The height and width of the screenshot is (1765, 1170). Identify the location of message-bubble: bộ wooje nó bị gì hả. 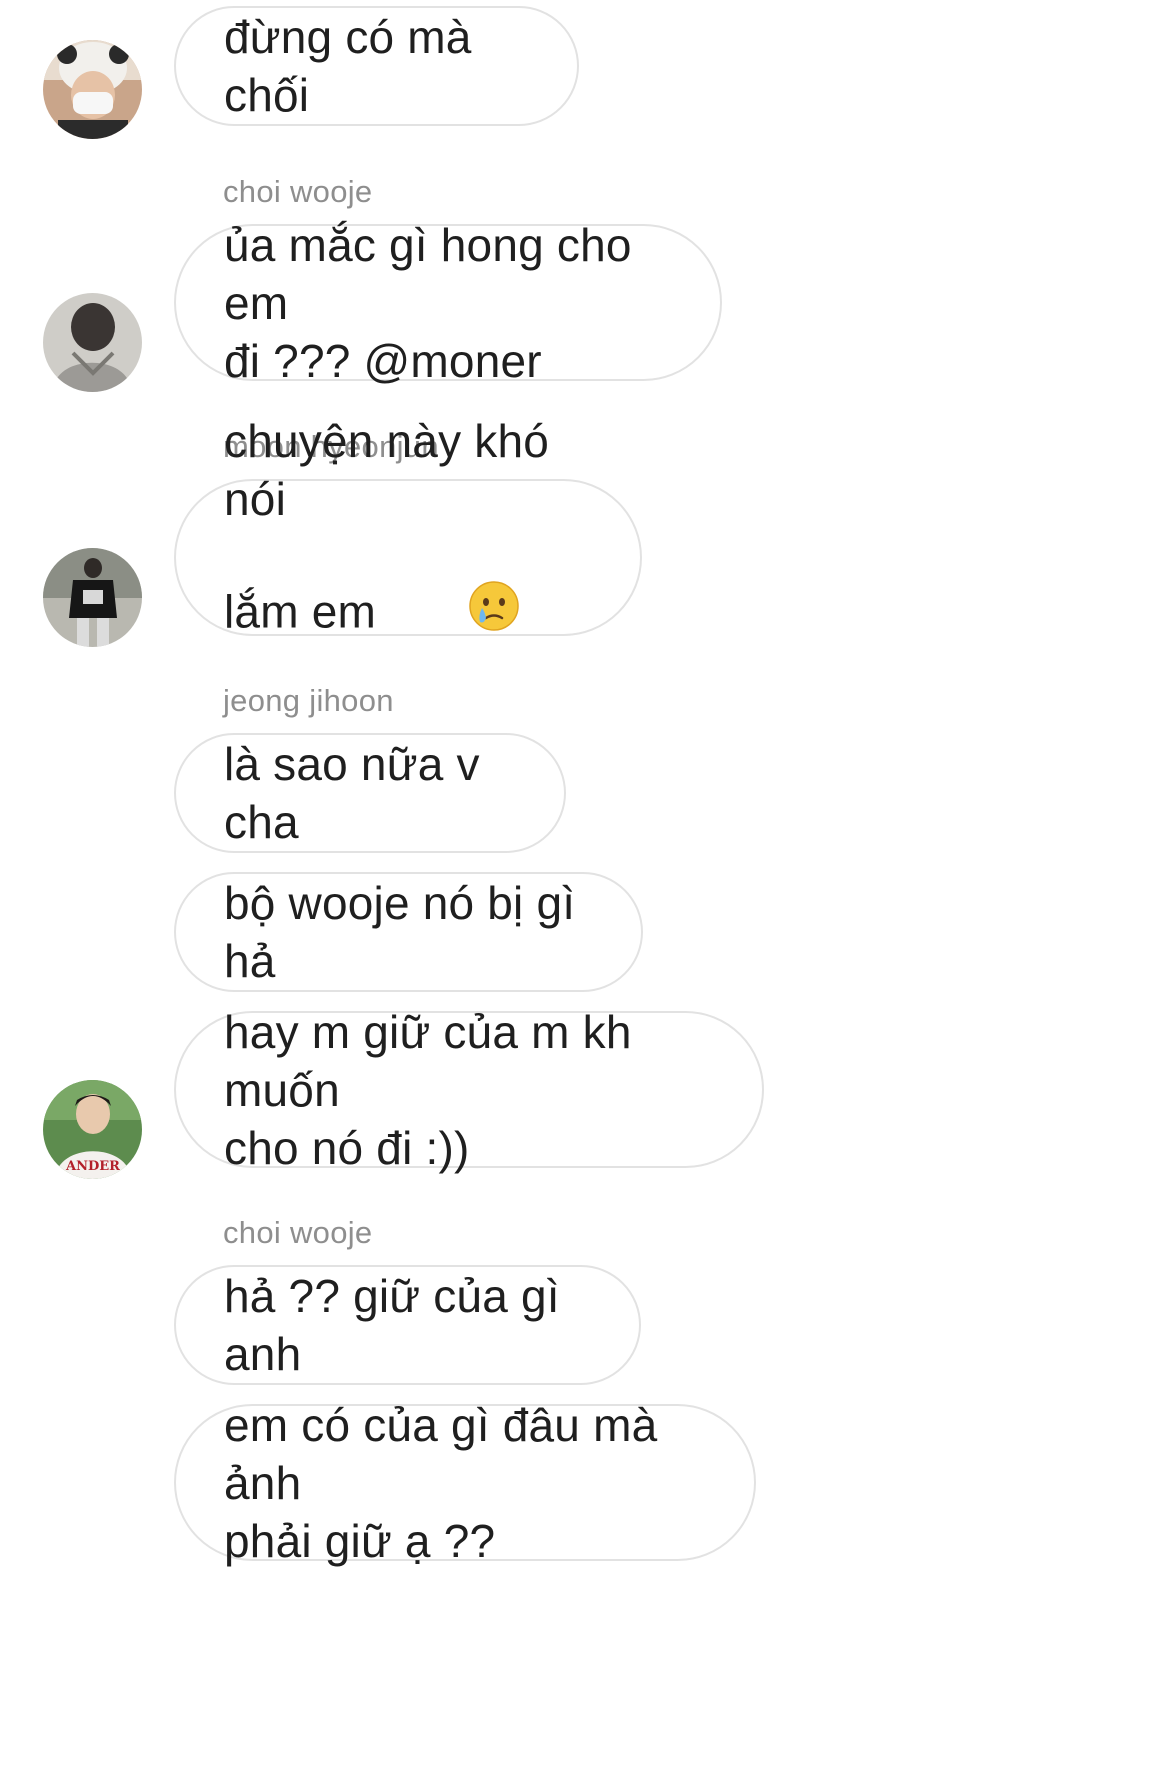
(408, 932).